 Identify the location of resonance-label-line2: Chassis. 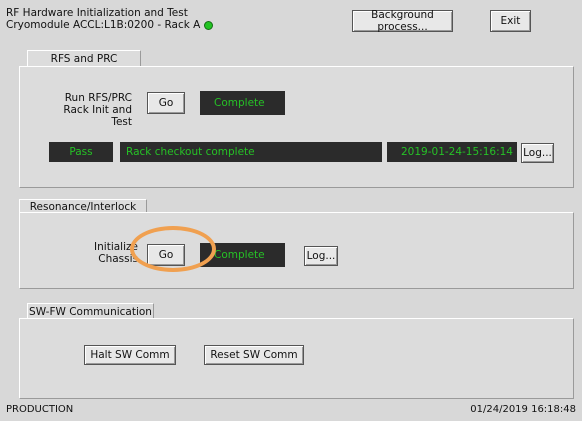
(118, 259).